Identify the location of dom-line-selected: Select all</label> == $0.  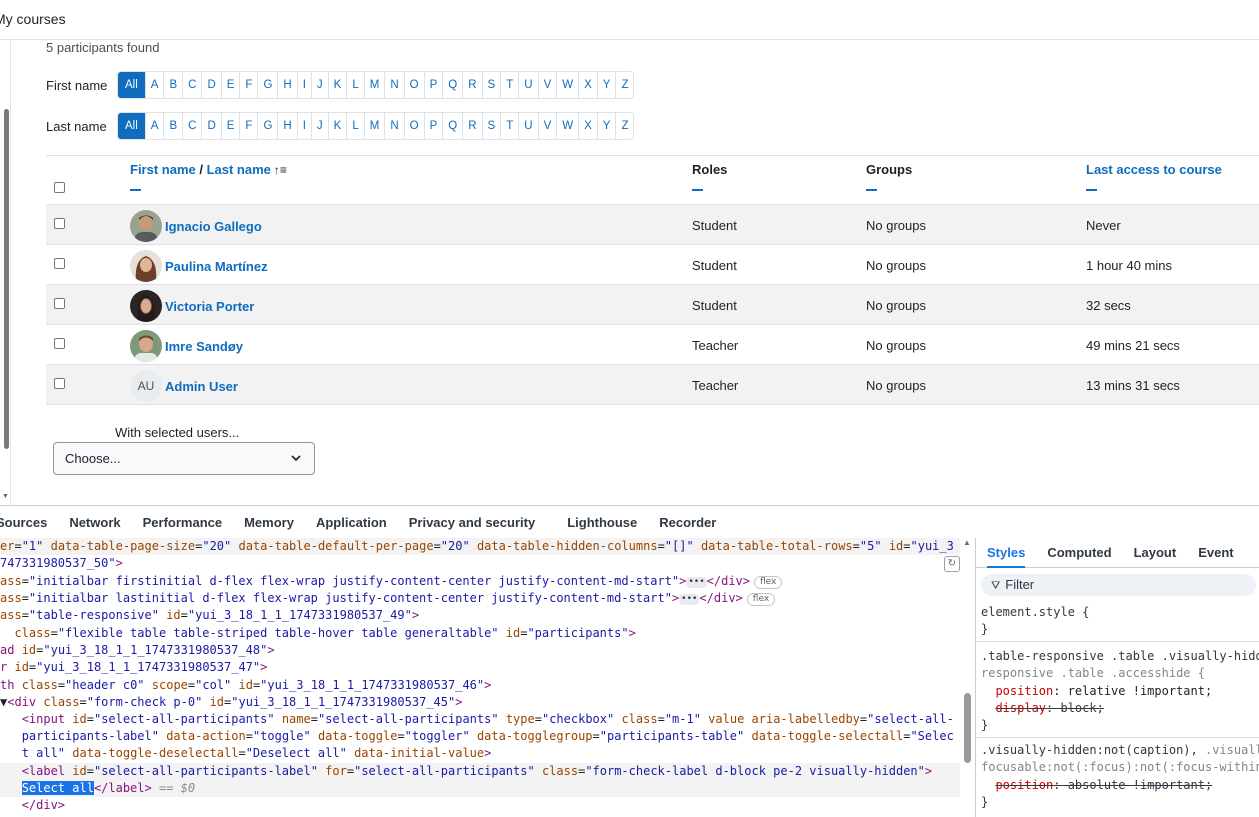
(480, 789).